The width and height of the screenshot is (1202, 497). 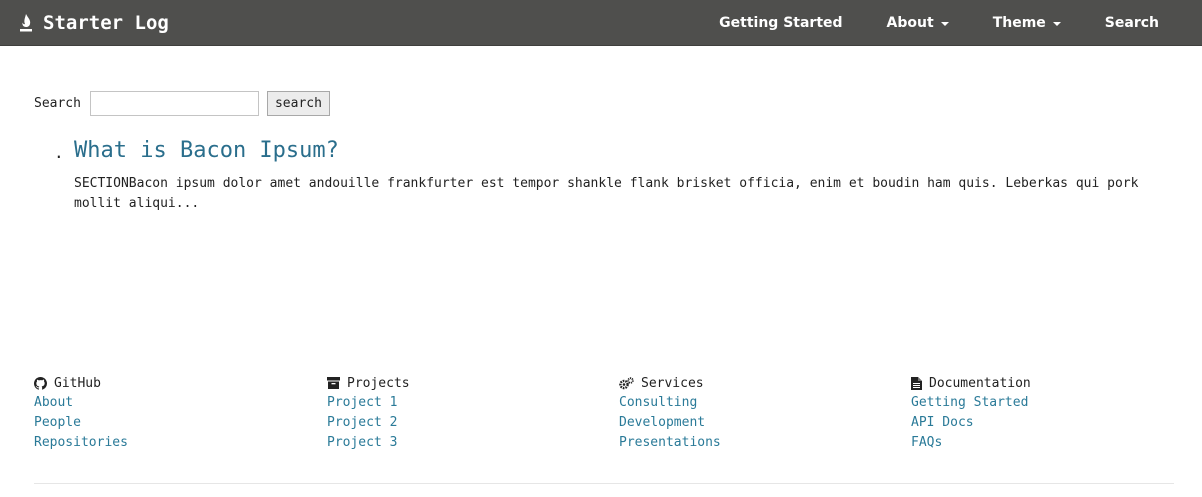 I want to click on footer-heading: Projects, so click(x=368, y=383).